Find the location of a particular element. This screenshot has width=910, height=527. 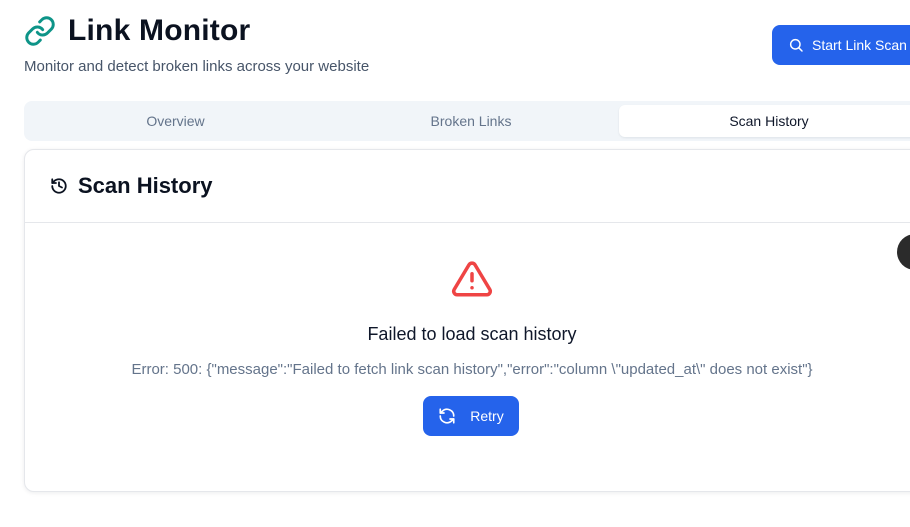

tab-broken-links: Broken Links is located at coordinates (471, 121).